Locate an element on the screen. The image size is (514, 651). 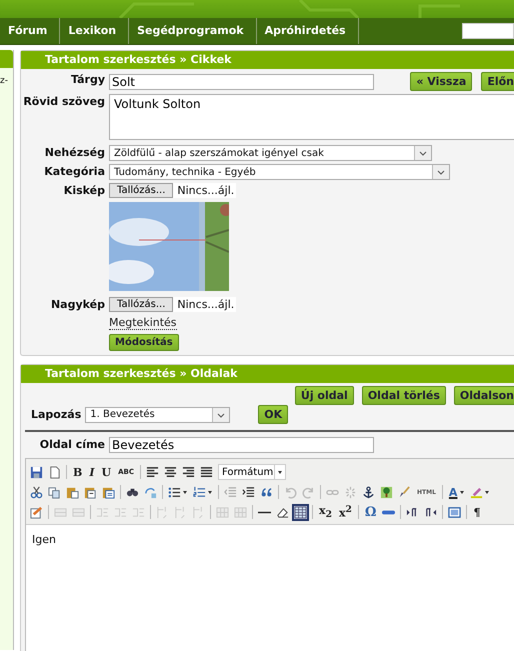
difficulty-select: Zöldfülű - alap szerszámokat igényel csak is located at coordinates (270, 153).